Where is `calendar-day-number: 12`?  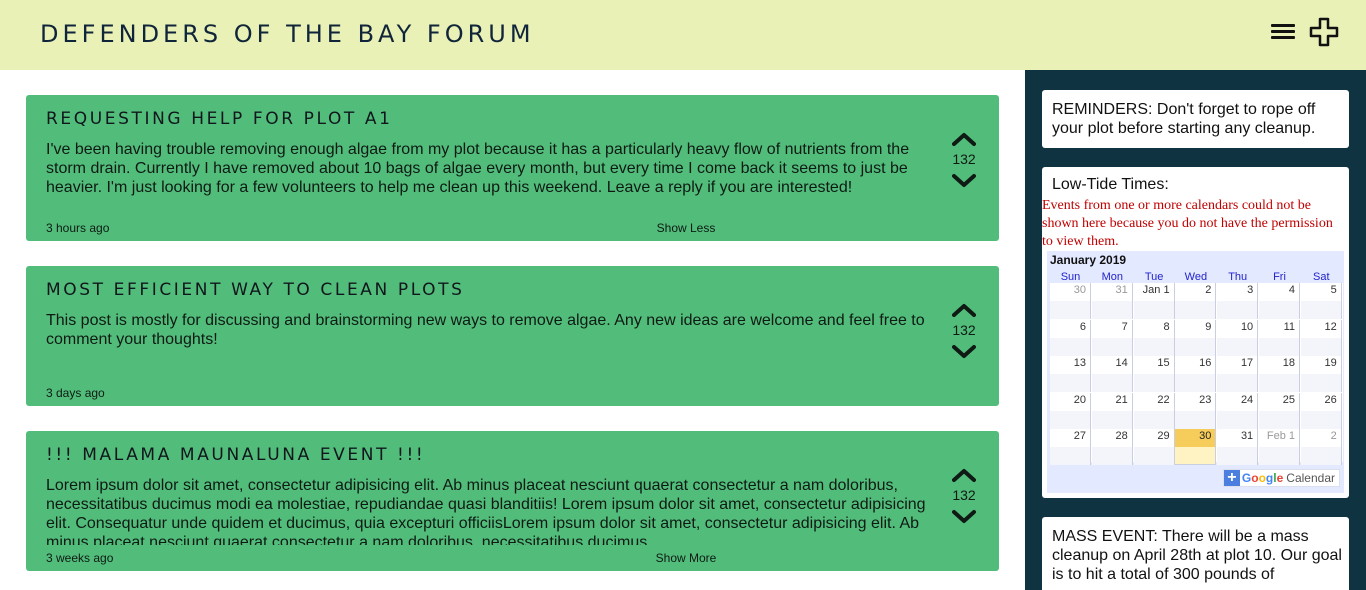 calendar-day-number: 12 is located at coordinates (1330, 326).